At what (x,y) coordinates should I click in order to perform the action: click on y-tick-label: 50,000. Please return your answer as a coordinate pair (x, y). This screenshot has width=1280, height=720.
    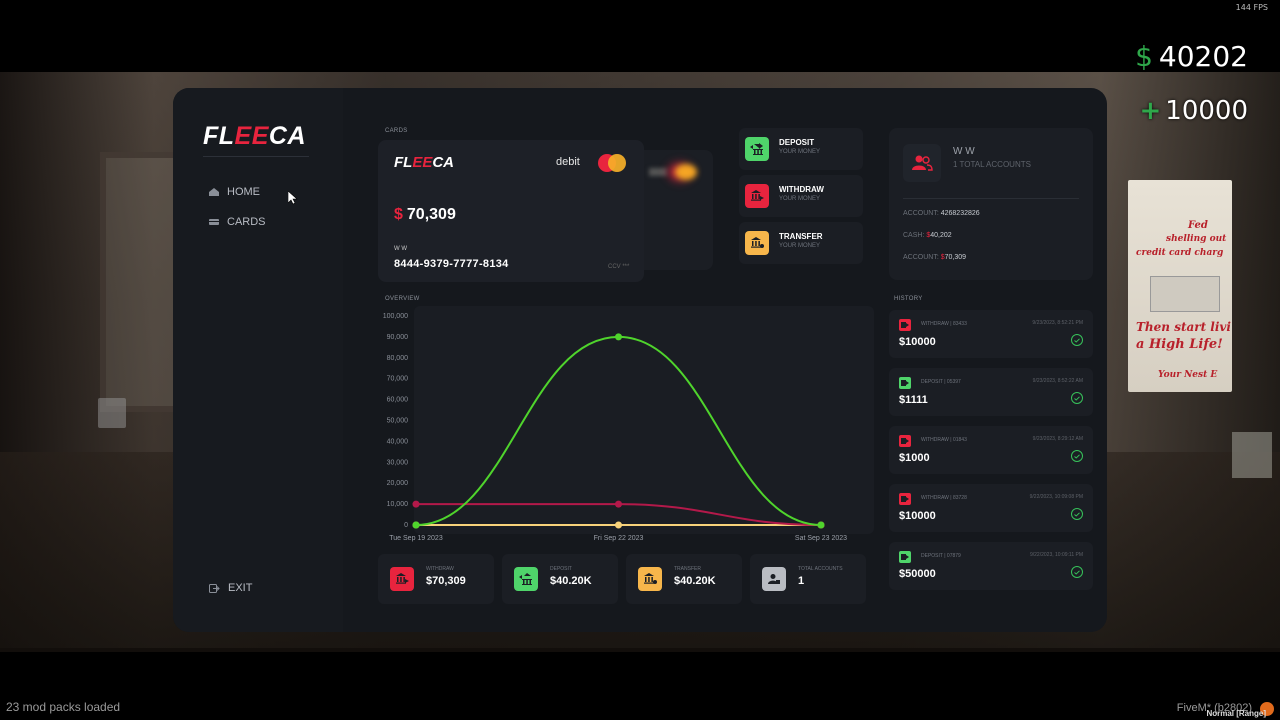
    Looking at the image, I should click on (398, 421).